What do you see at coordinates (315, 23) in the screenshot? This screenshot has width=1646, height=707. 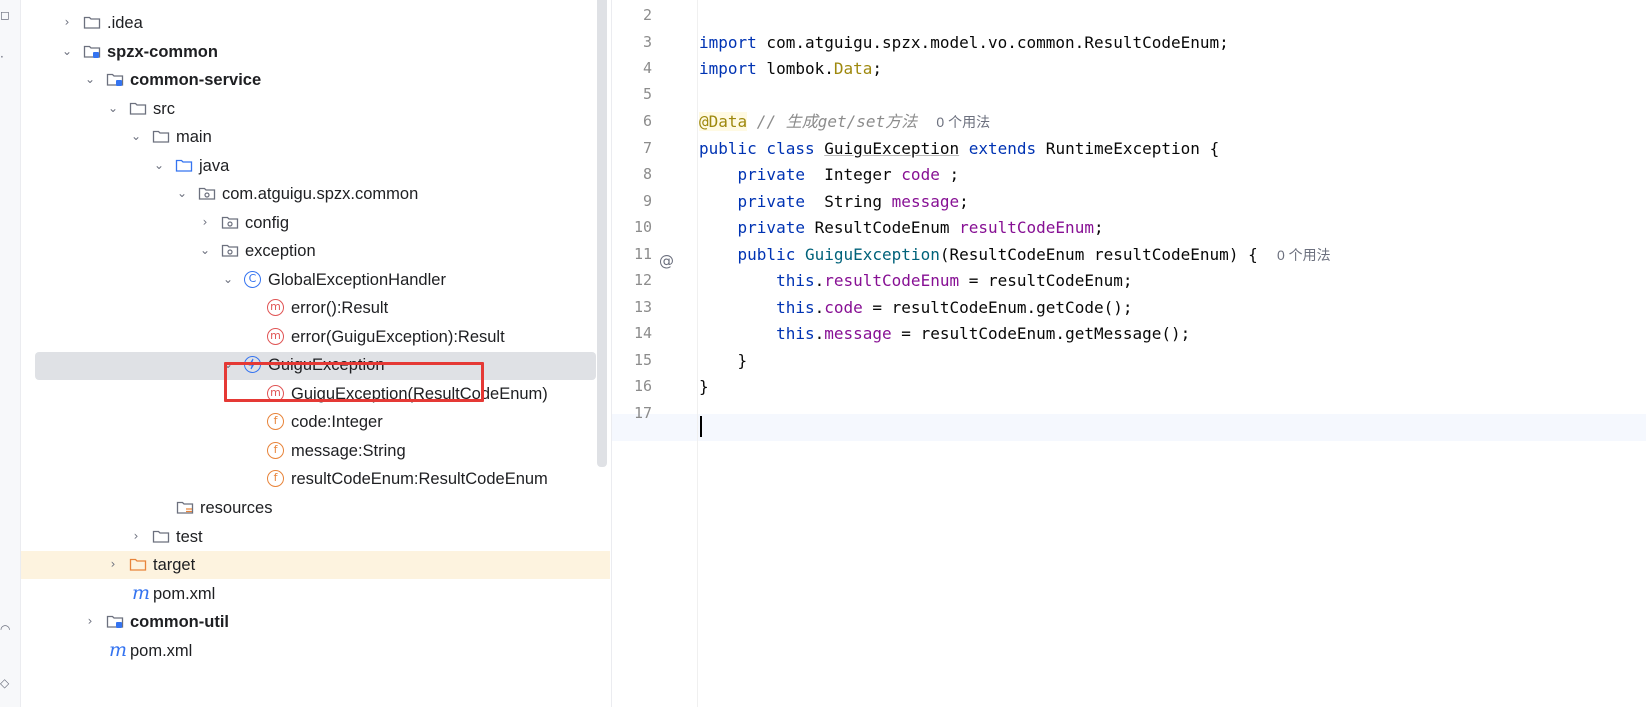 I see `tree-row-idea: › .idea` at bounding box center [315, 23].